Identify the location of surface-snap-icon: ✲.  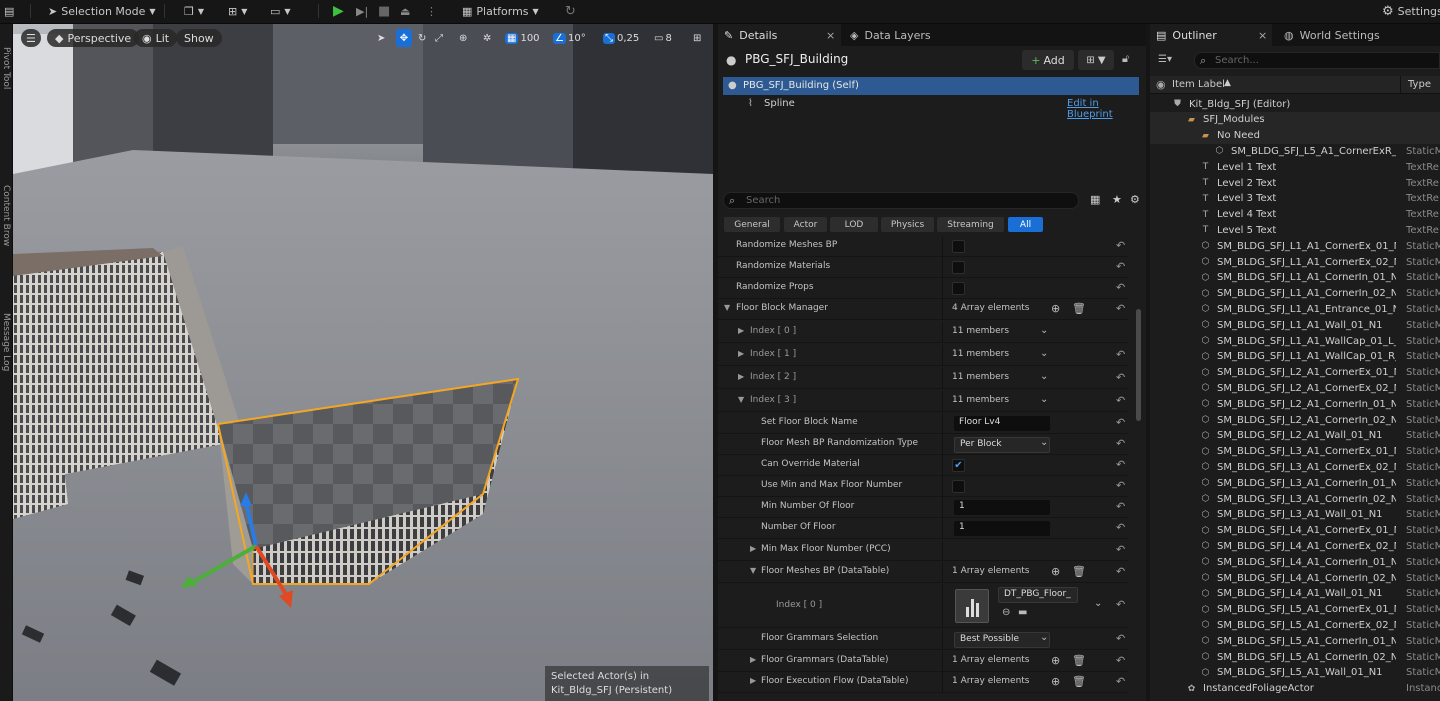
(487, 38).